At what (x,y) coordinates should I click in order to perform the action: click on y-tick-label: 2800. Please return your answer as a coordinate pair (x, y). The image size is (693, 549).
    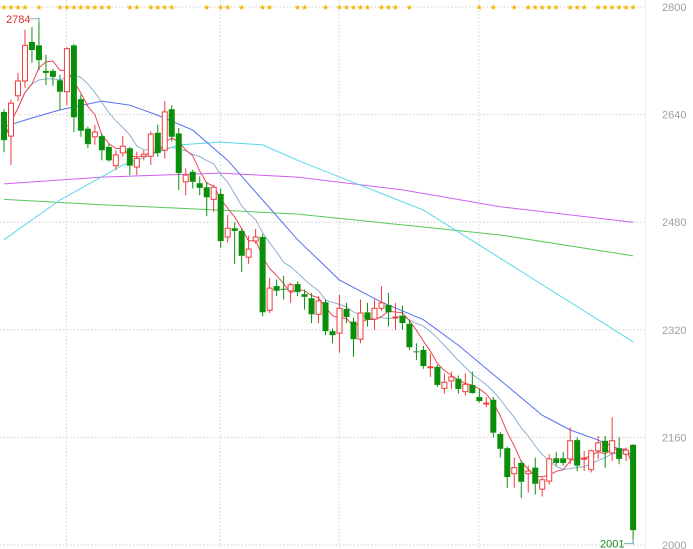
    Looking at the image, I should click on (674, 8).